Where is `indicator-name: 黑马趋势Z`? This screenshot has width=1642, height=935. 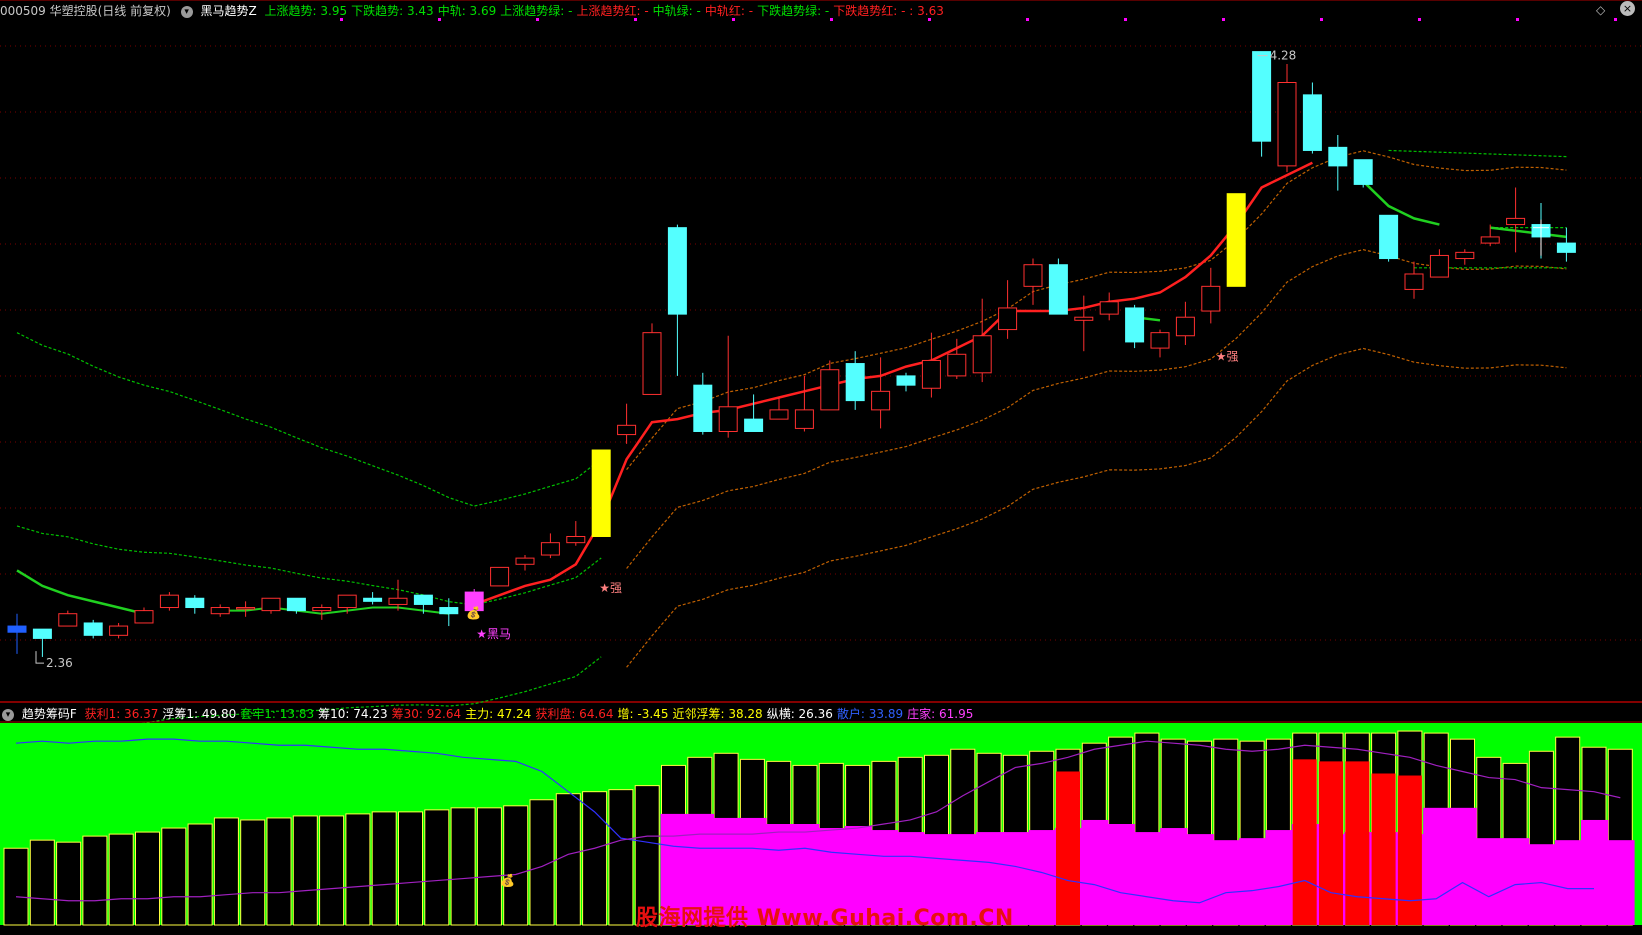 indicator-name: 黑马趋势Z is located at coordinates (228, 11).